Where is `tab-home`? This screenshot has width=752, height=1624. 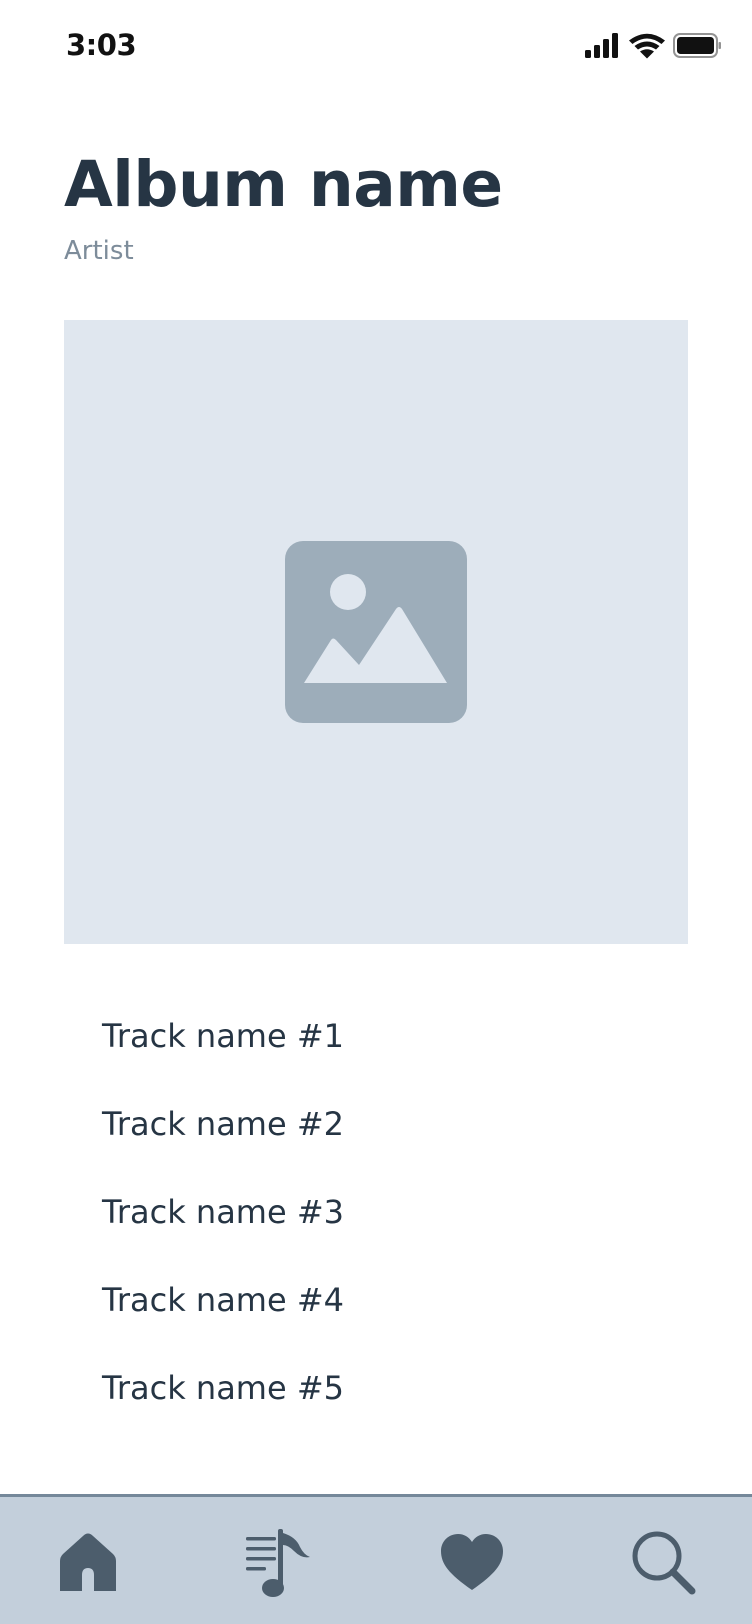
tab-home is located at coordinates (88, 1563).